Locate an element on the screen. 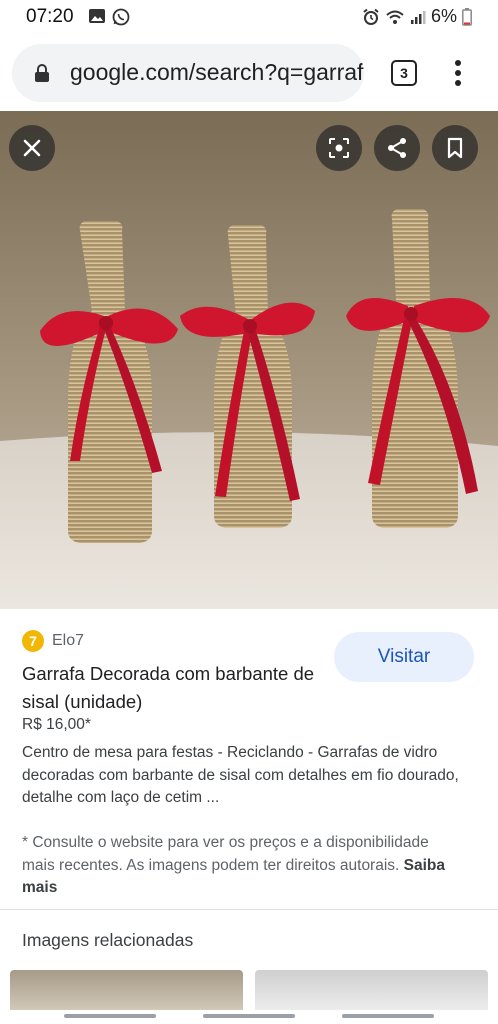  wifi-icon is located at coordinates (395, 17).